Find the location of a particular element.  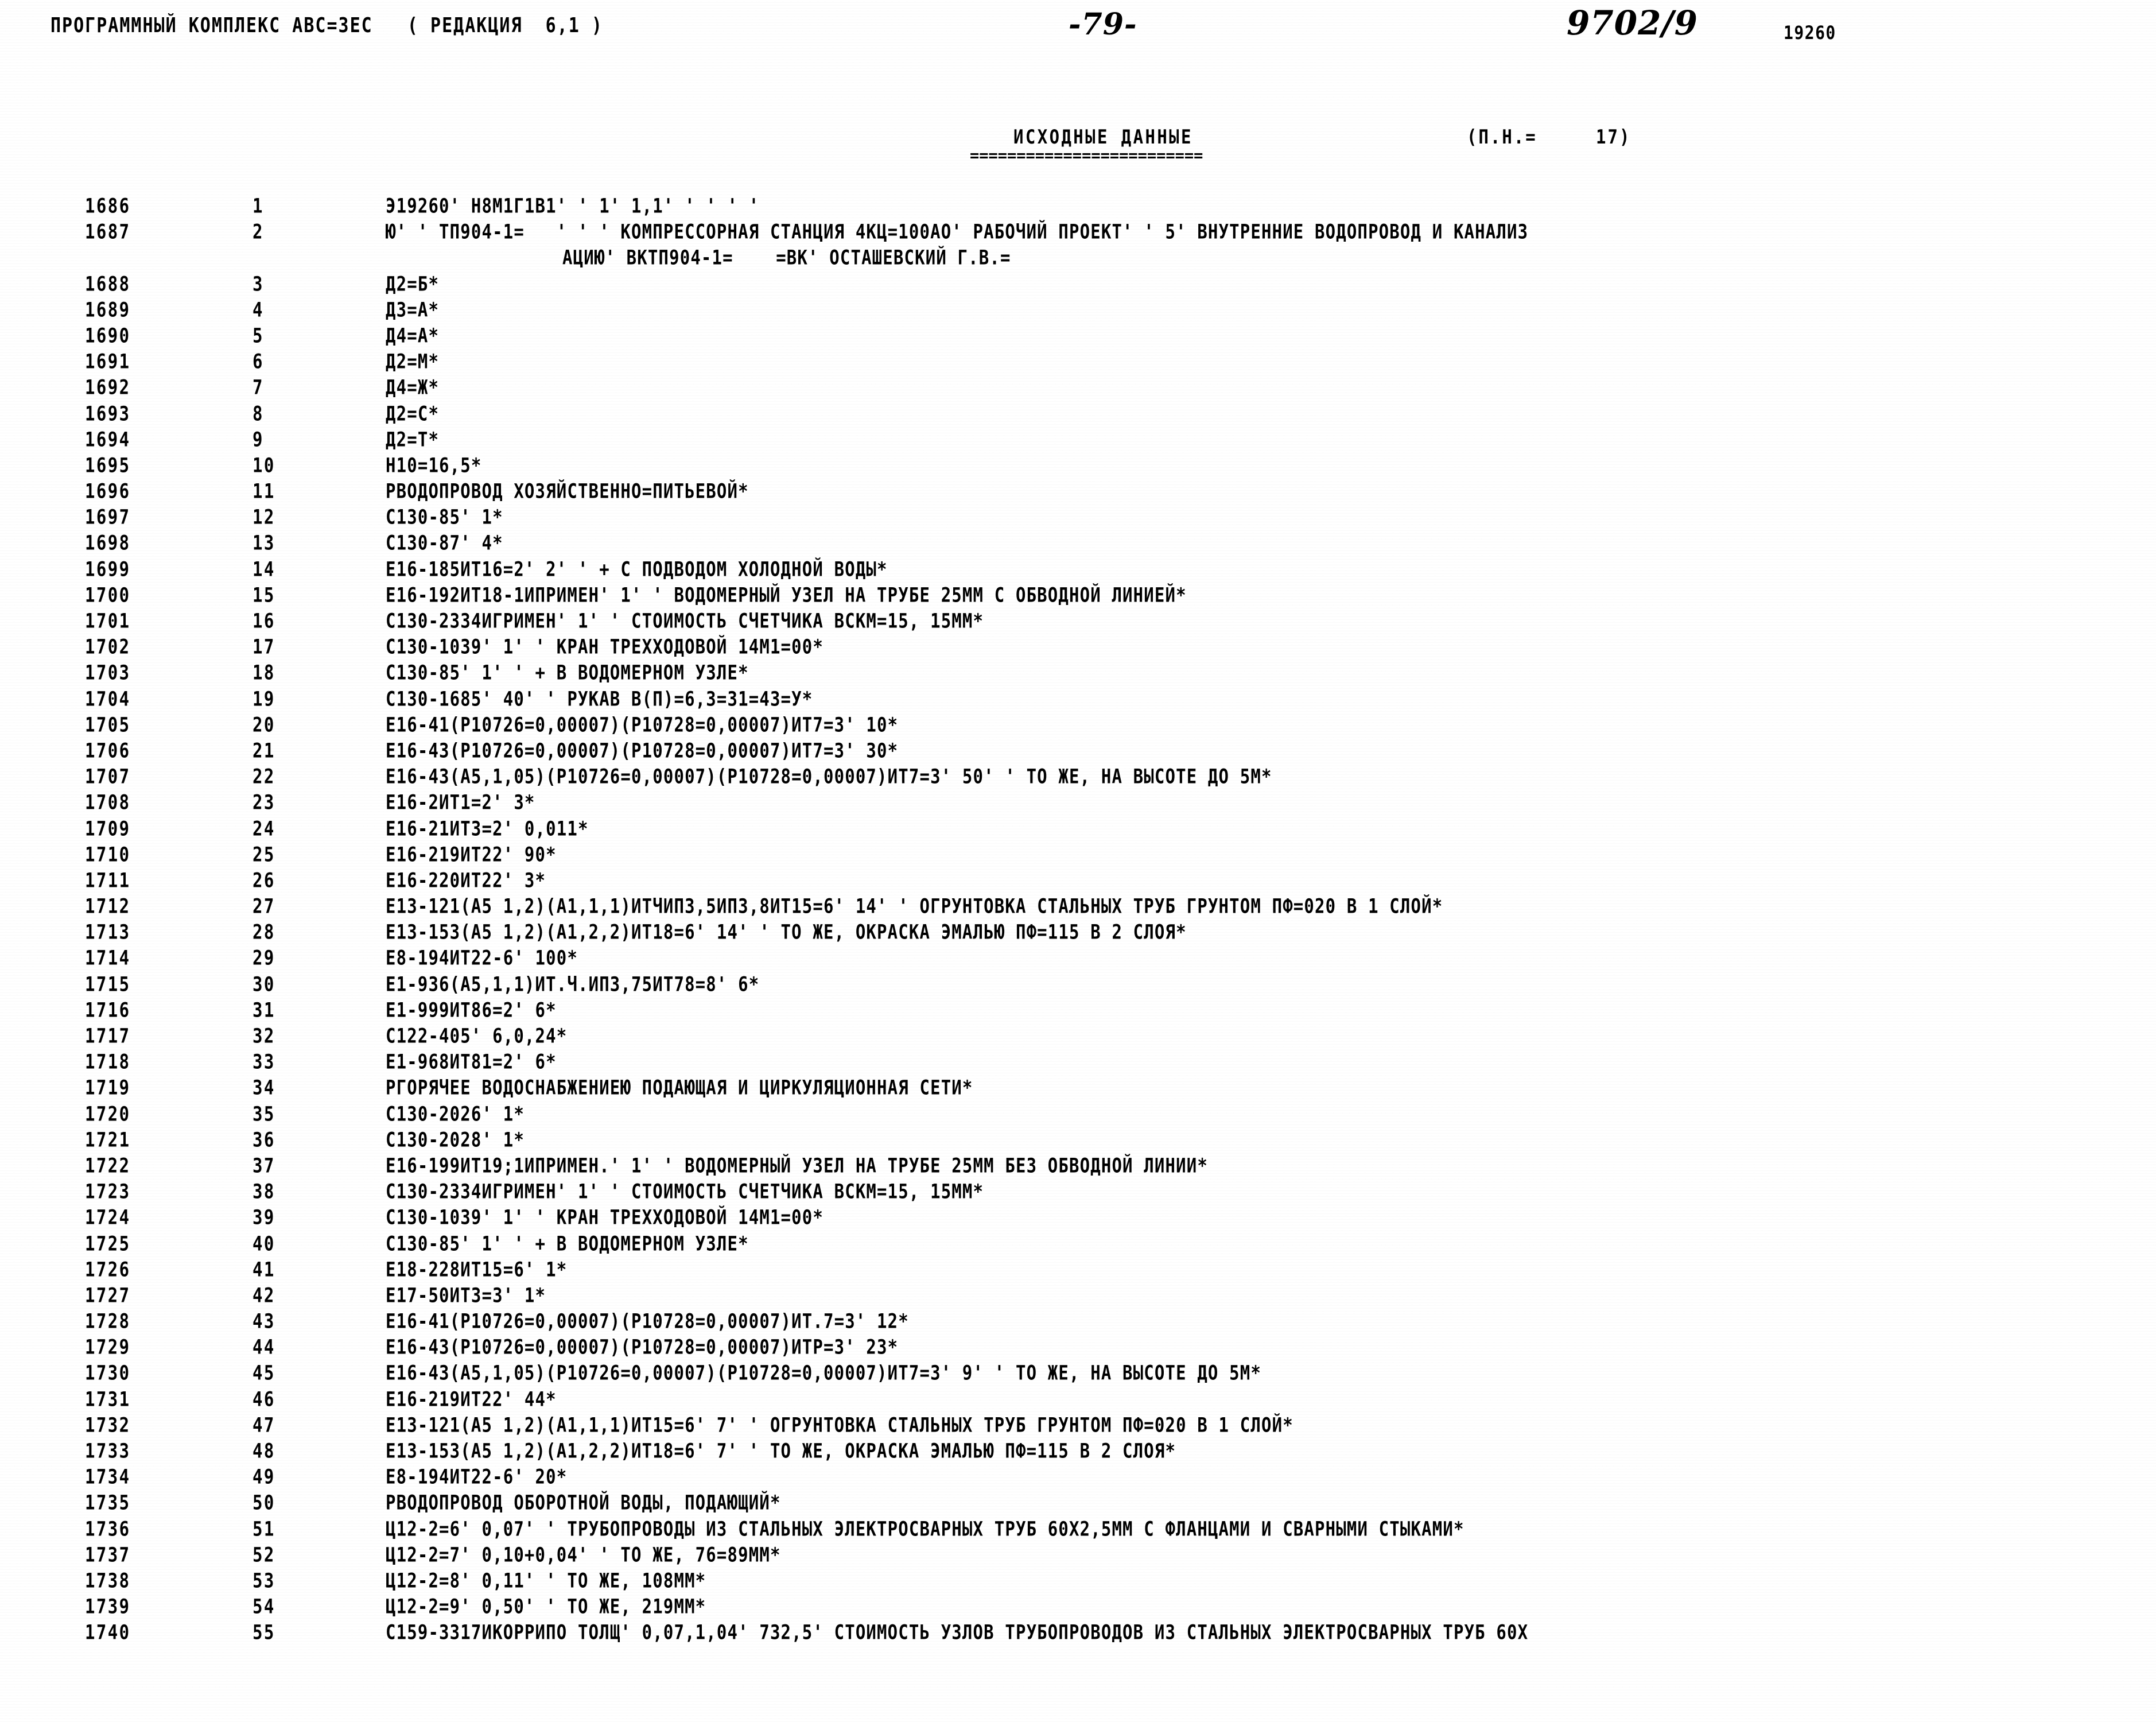

row-sequence-number: 1734 is located at coordinates (108, 1476).